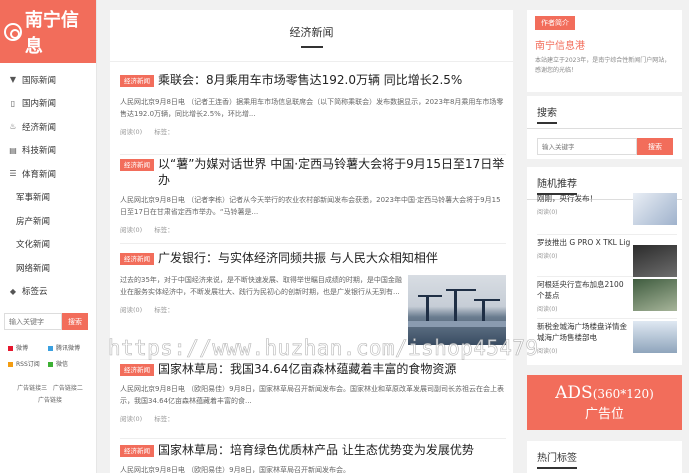 This screenshot has width=689, height=473. Describe the element at coordinates (604, 127) in the screenshot. I see `search-card: 搜索 搜索` at that location.